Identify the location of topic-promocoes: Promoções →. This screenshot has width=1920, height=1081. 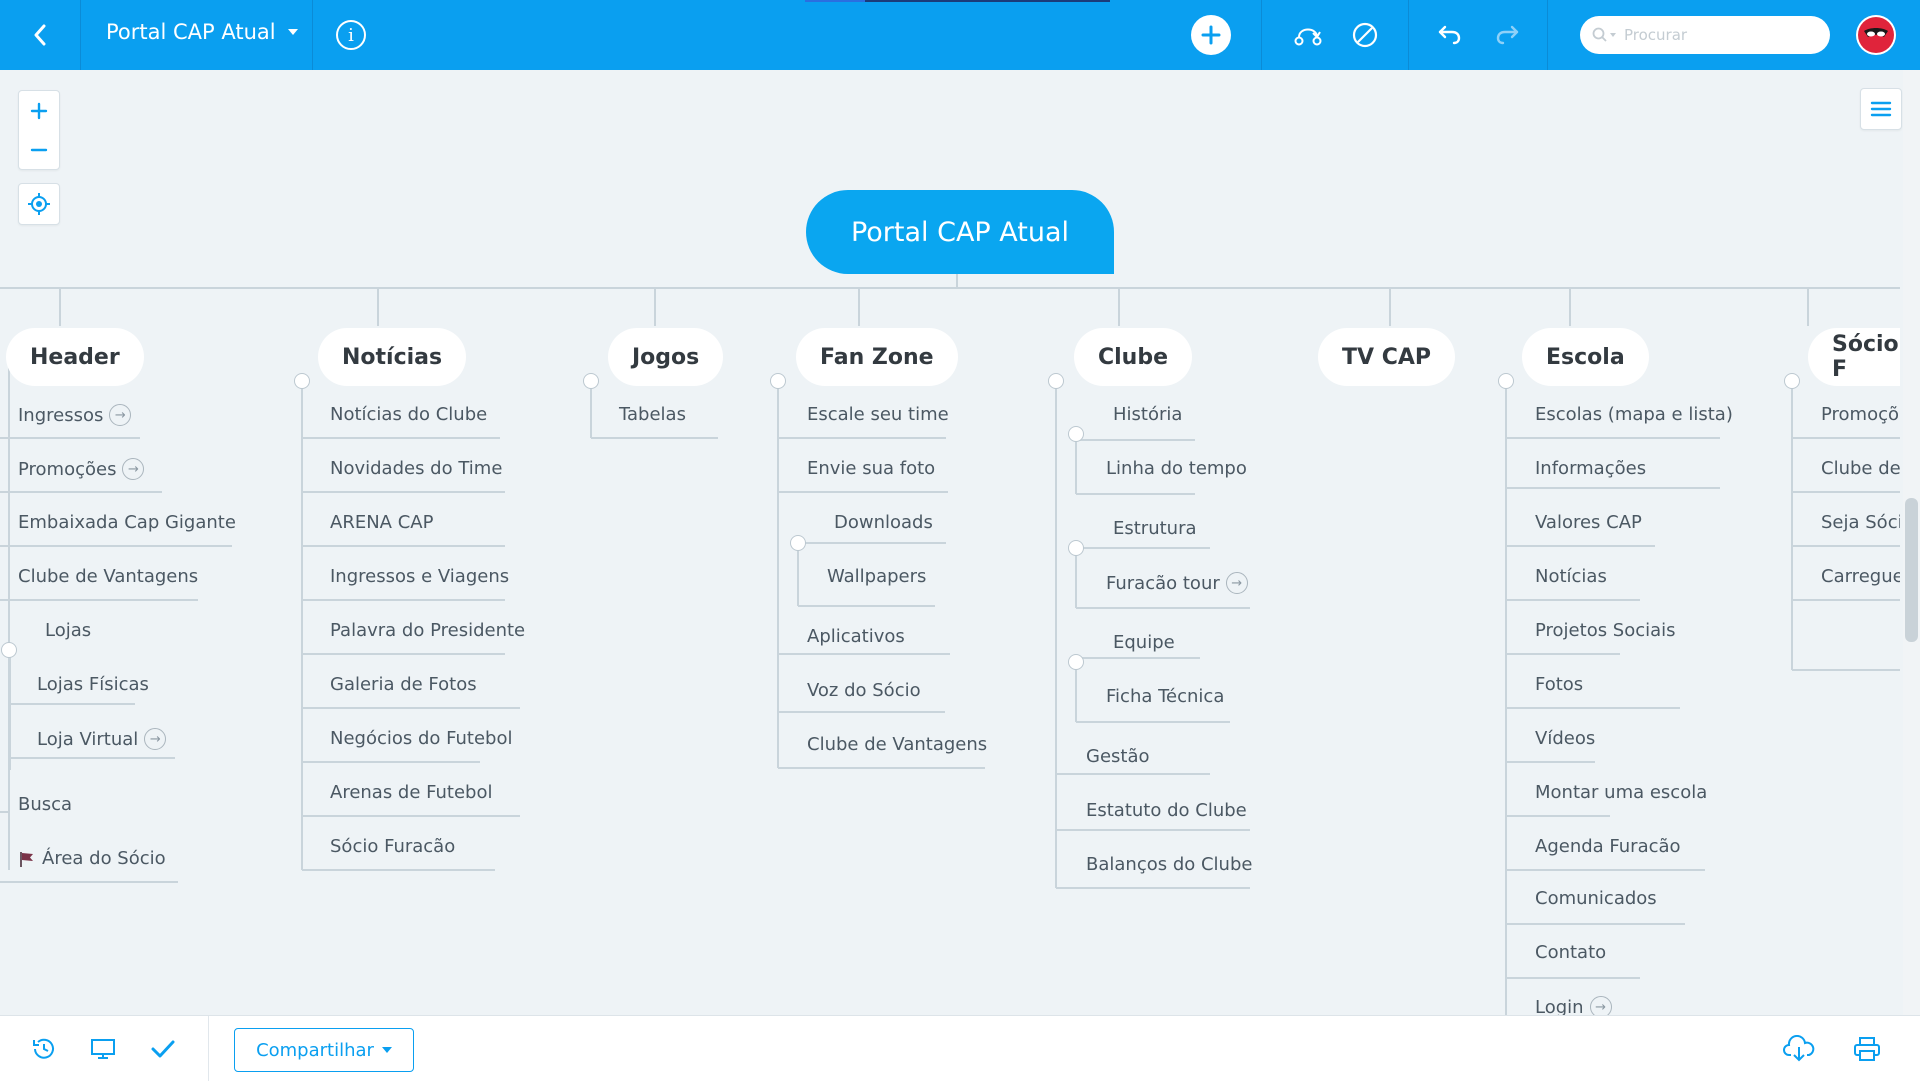
(81, 469).